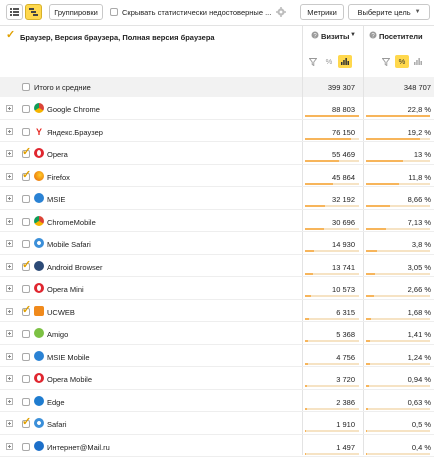 The width and height of the screenshot is (434, 457). Describe the element at coordinates (419, 379) in the screenshot. I see `visitors-percent-value: 0,94 %` at that location.